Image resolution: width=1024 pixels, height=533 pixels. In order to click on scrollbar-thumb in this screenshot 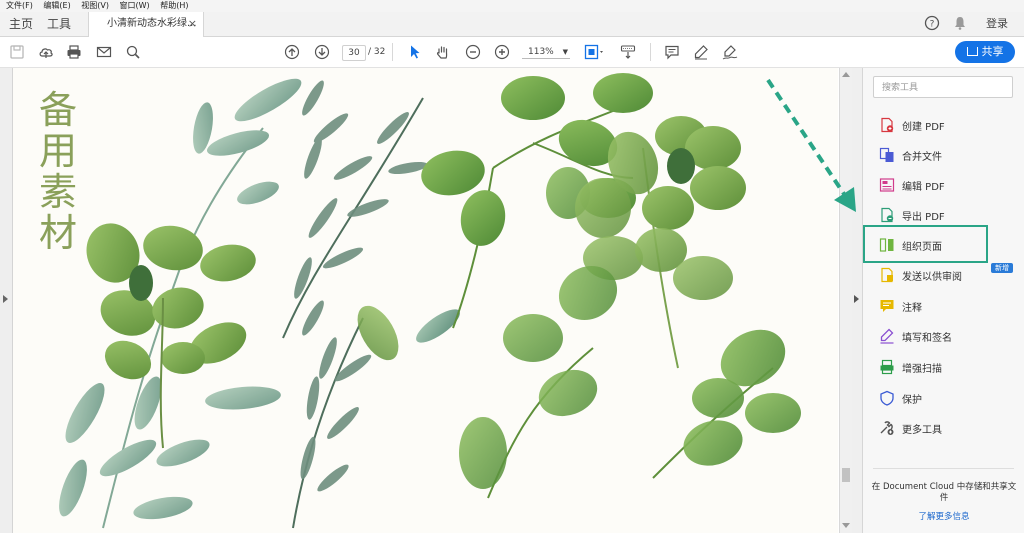, I will do `click(846, 475)`.